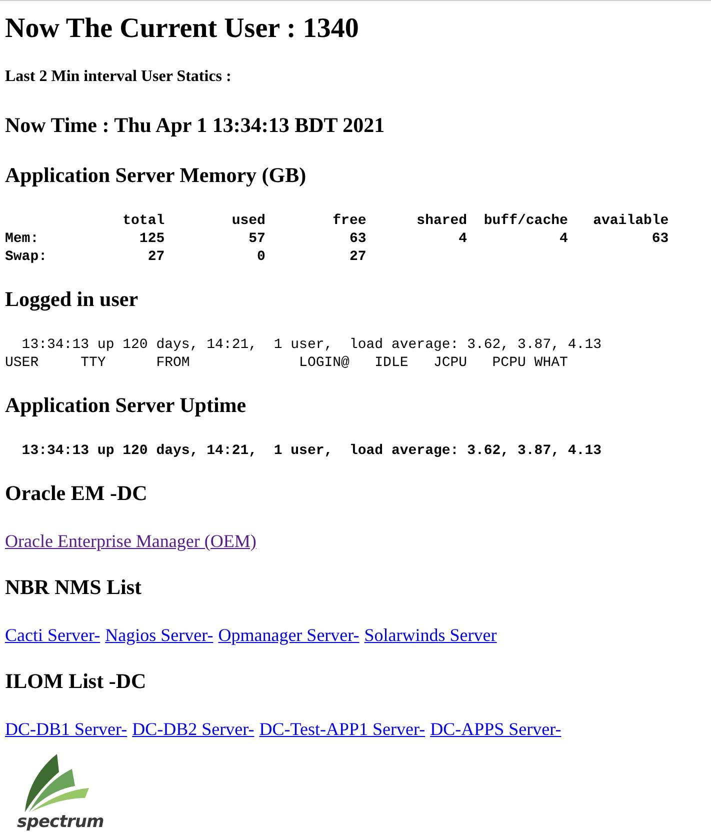  What do you see at coordinates (395, 221) in the screenshot?
I see `console-line: total used free shared buff/cache available` at bounding box center [395, 221].